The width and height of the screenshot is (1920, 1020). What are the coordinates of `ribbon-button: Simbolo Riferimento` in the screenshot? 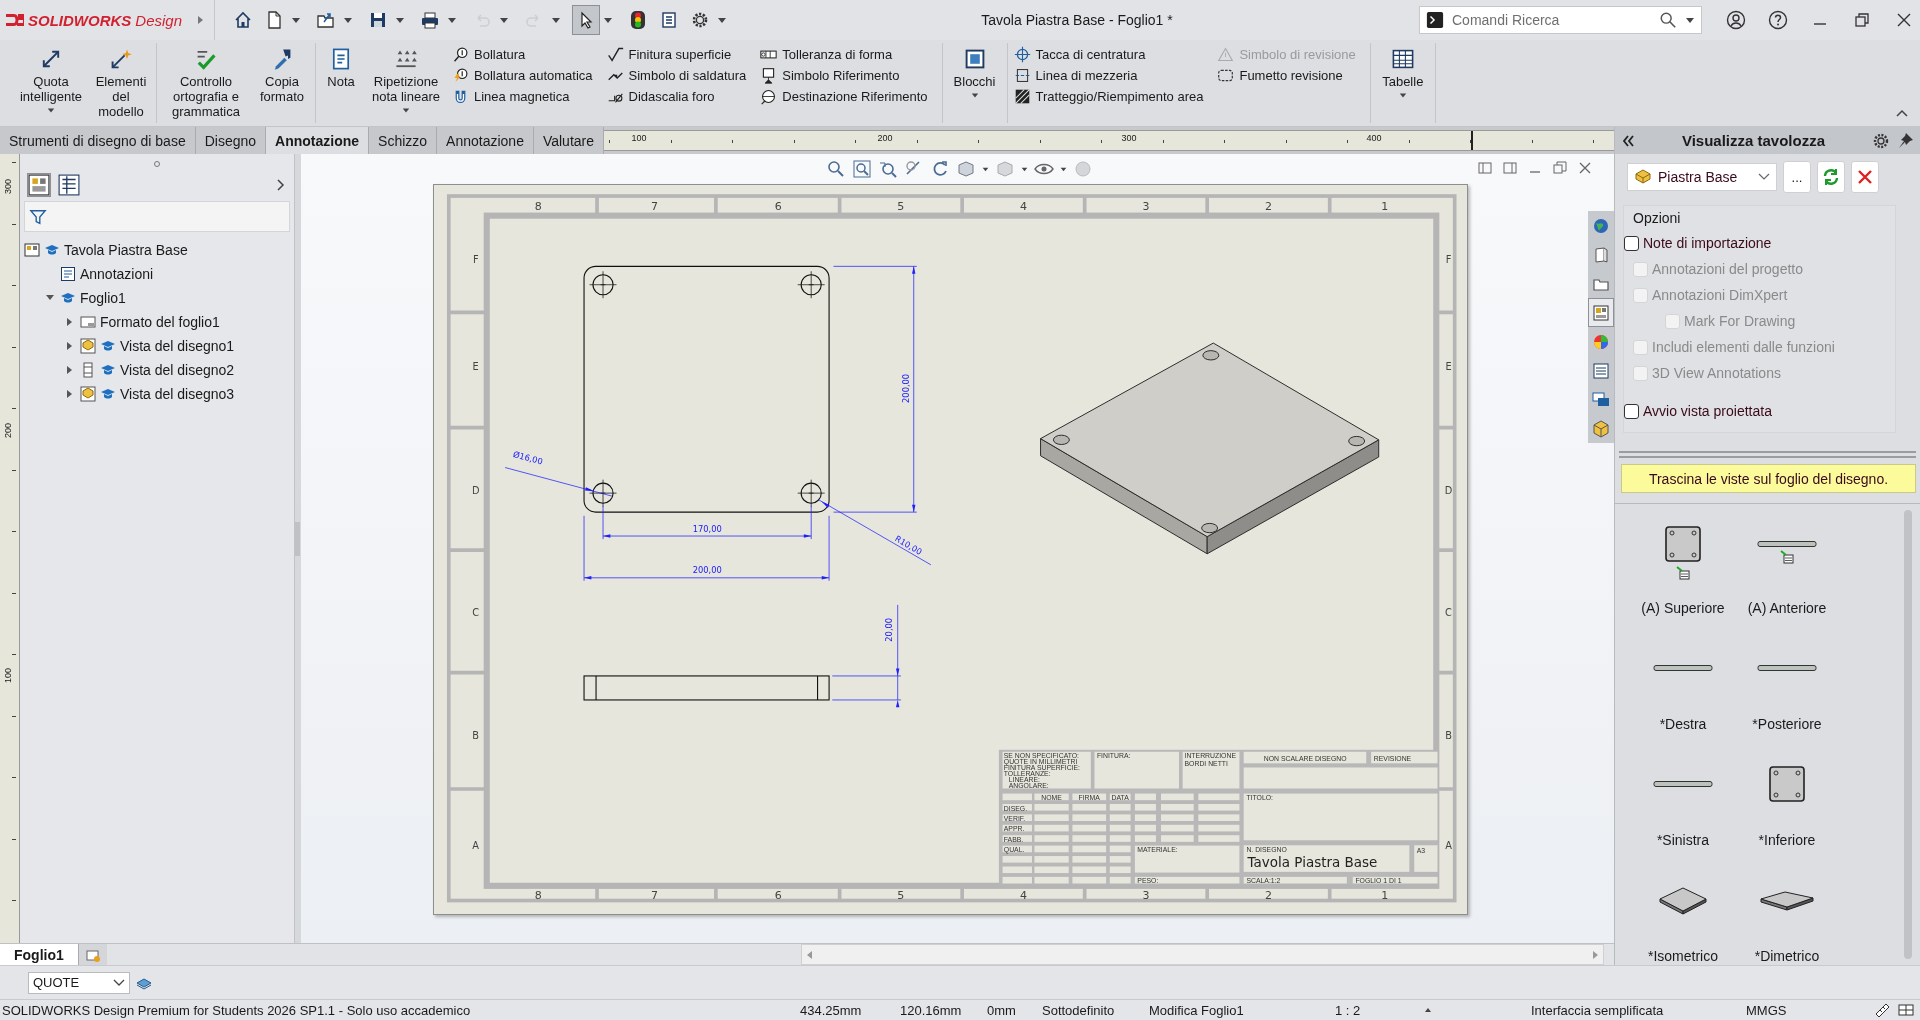 It's located at (844, 75).